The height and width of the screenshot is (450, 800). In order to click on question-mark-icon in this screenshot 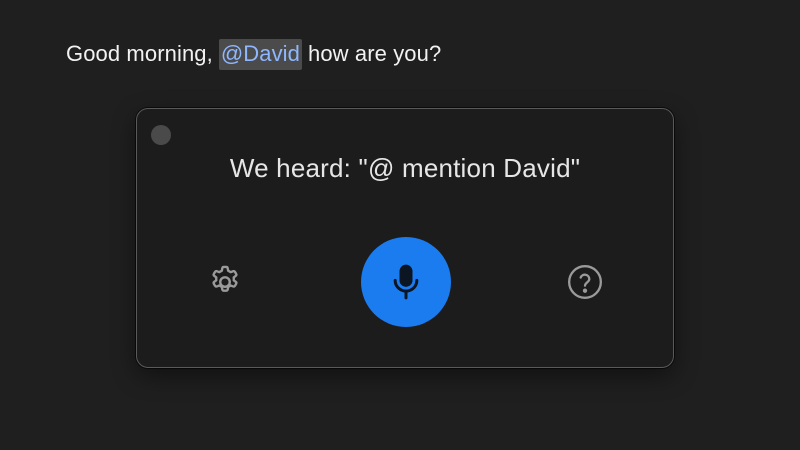, I will do `click(585, 282)`.